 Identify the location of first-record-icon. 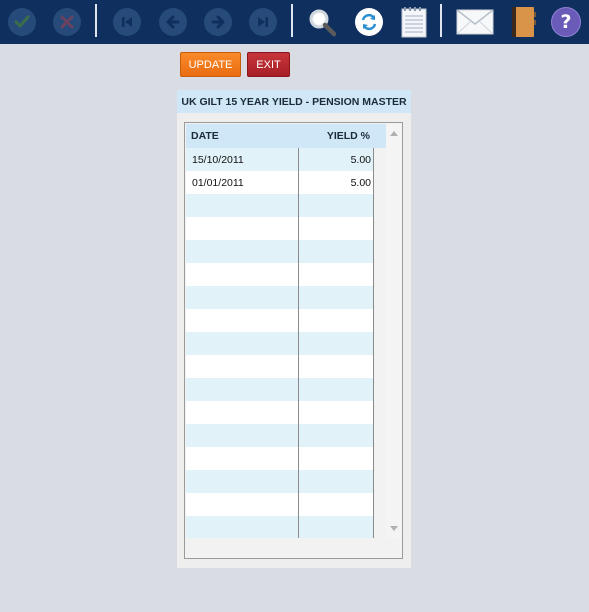
(127, 22).